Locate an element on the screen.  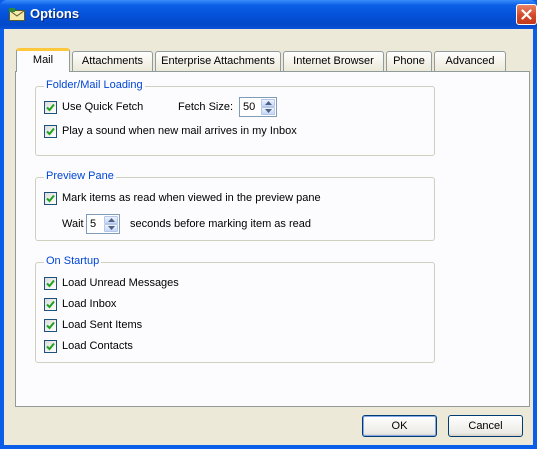
wait-seconds-down-button is located at coordinates (111, 228).